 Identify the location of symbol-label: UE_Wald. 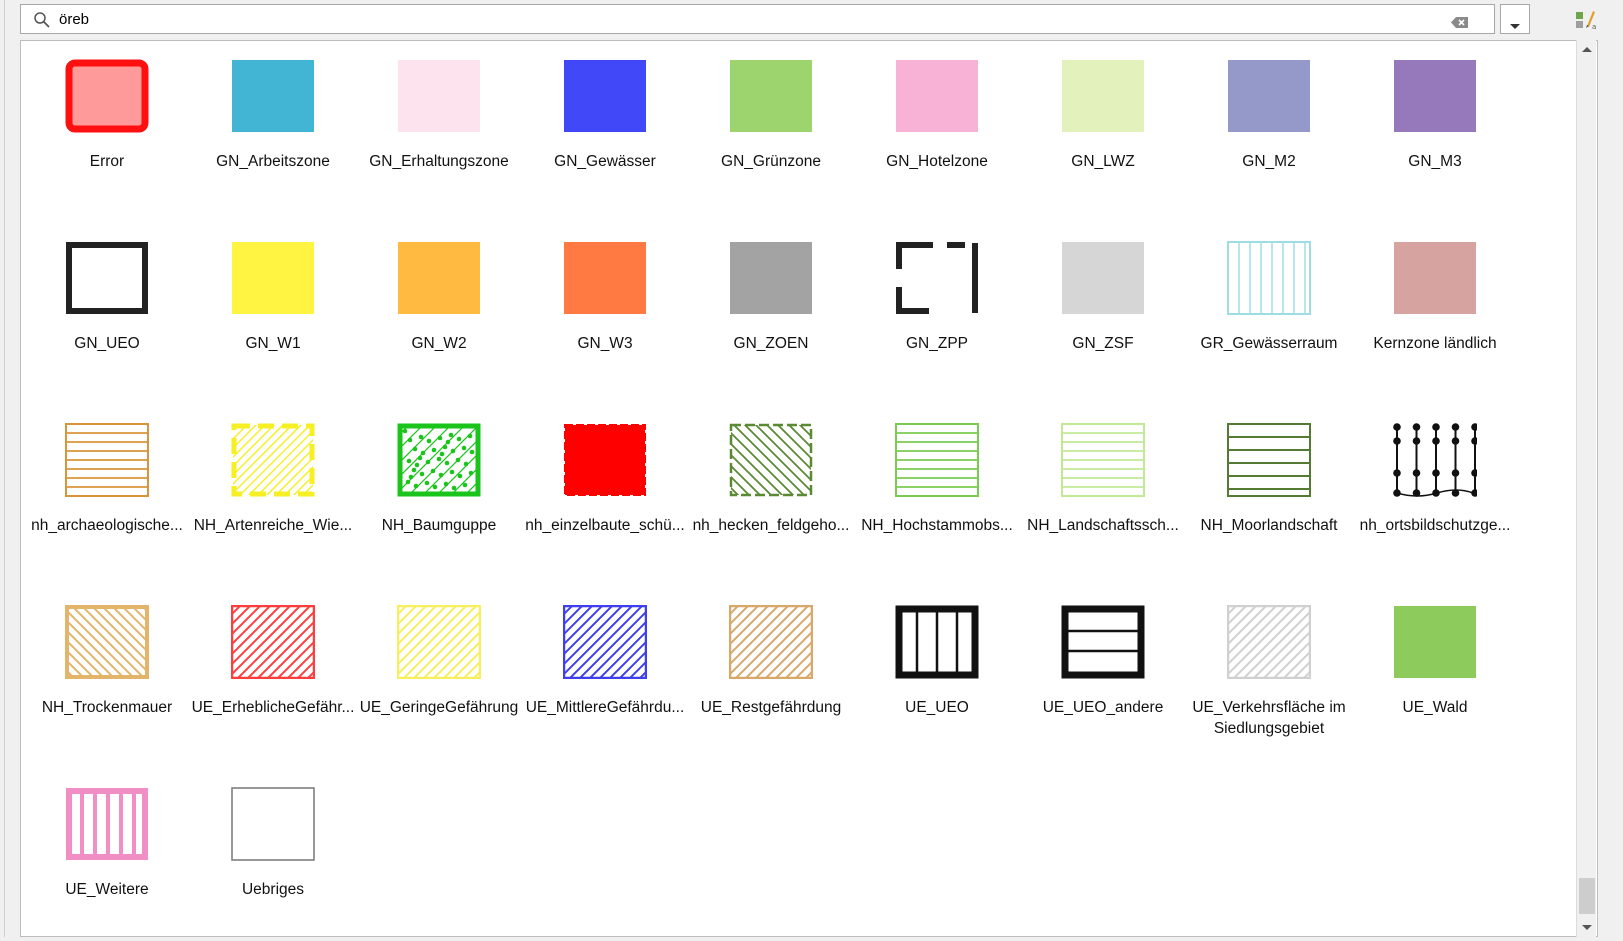
(1435, 707).